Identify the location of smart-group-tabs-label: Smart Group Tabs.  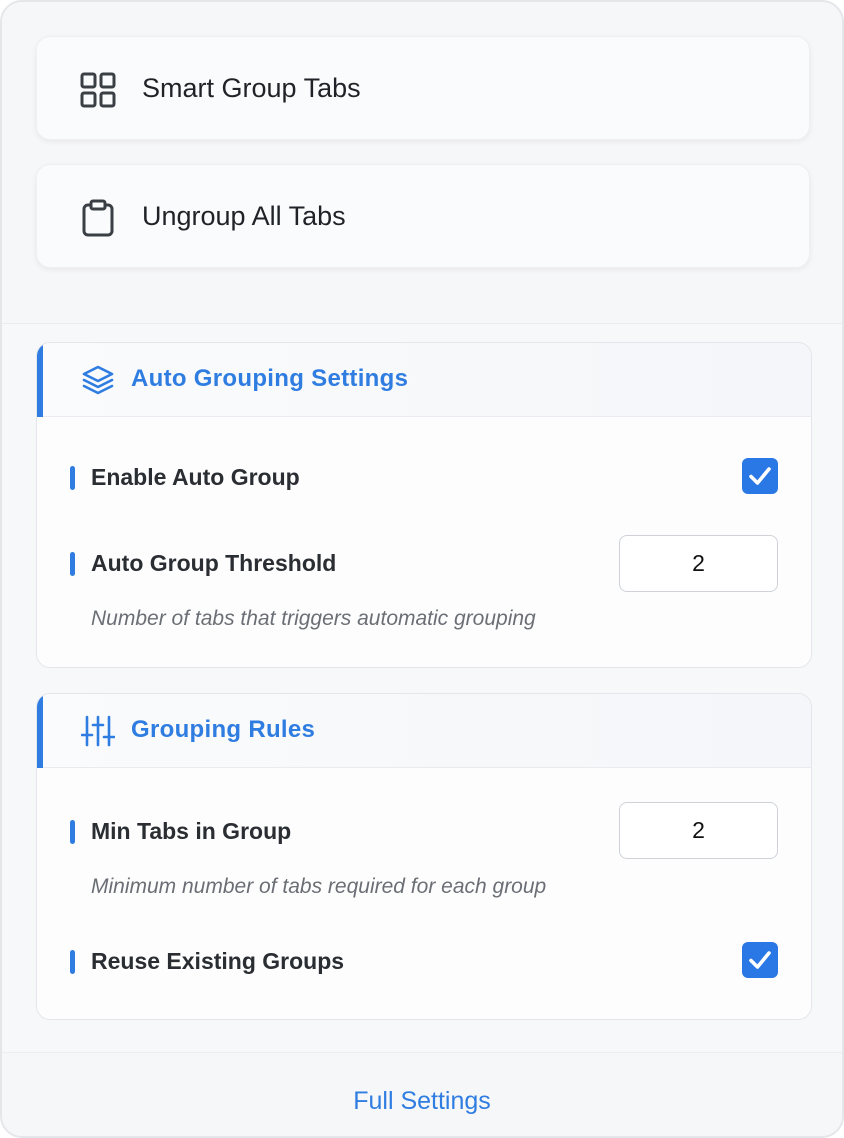
(251, 87).